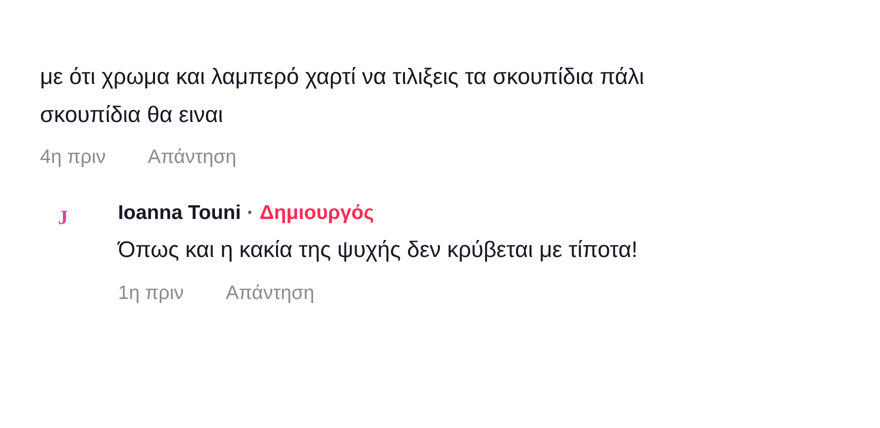  I want to click on reply-text: Όπως και η κακία της ψυχής δεν κρύβεται με τίποτα!, so click(378, 250).